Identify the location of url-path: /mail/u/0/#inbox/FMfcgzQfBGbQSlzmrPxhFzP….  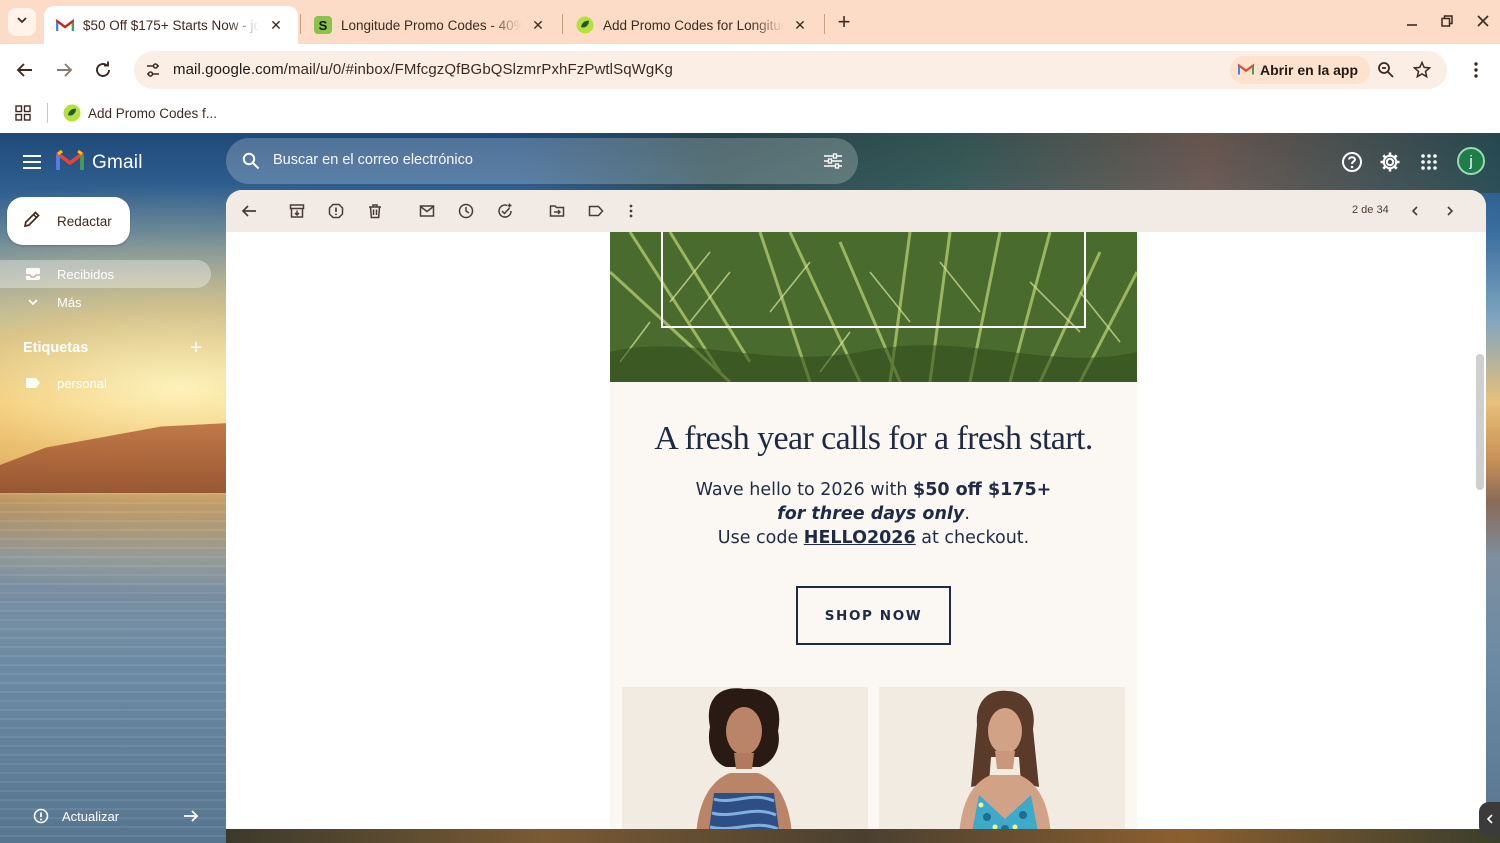
(478, 69).